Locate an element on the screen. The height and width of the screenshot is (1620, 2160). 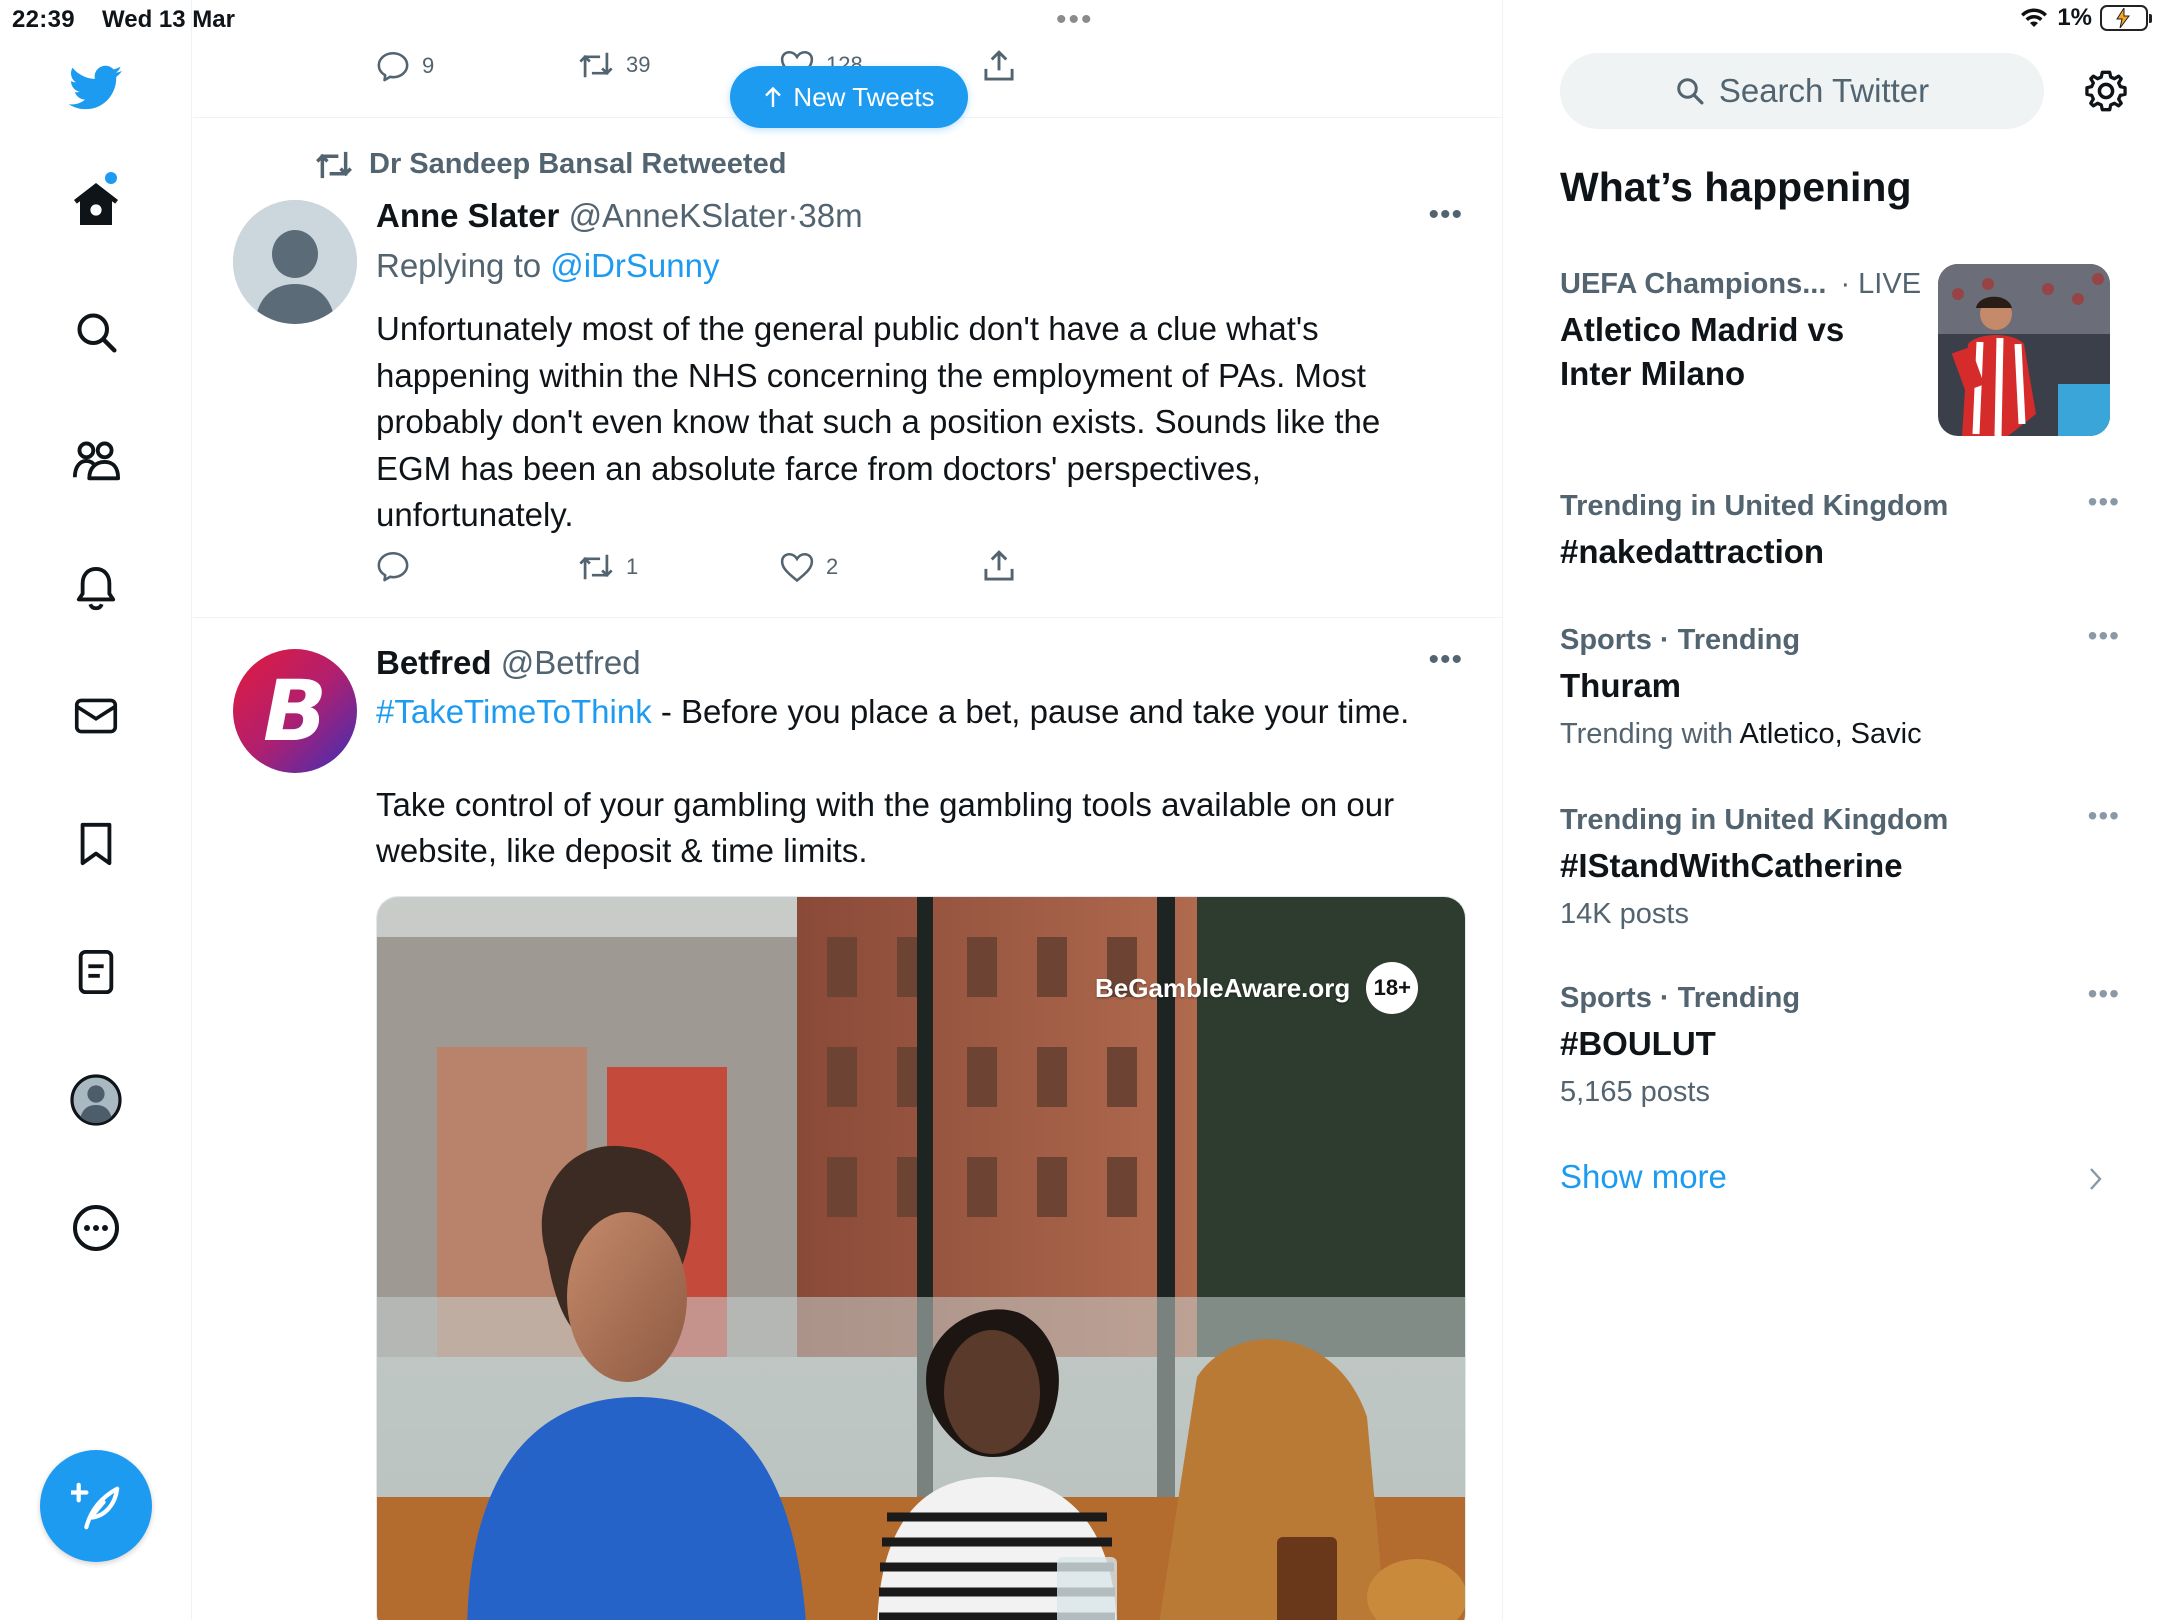
nav-explore is located at coordinates (96, 332).